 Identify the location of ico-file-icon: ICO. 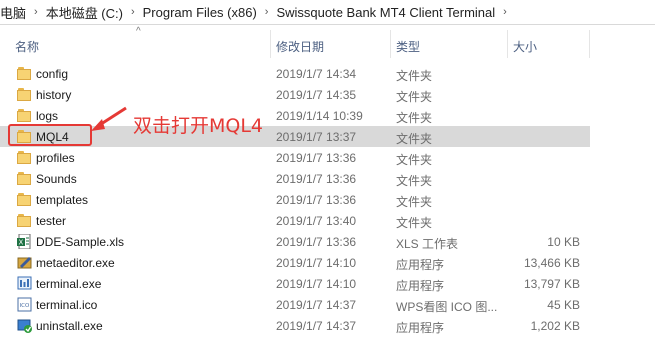
(25, 304).